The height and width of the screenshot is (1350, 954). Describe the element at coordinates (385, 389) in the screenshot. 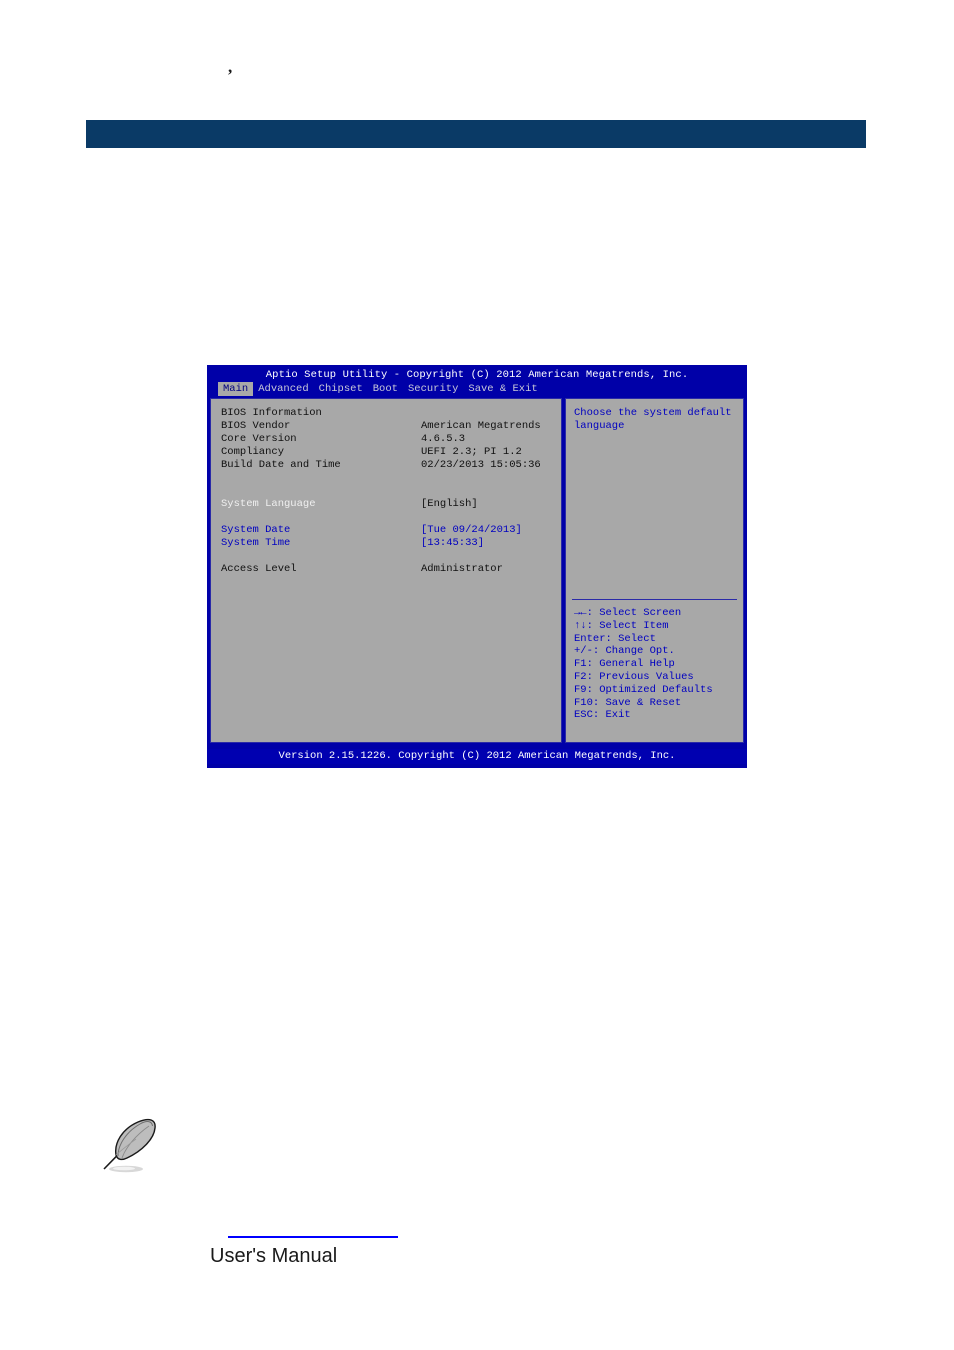

I see `tab-boot: Boot` at that location.